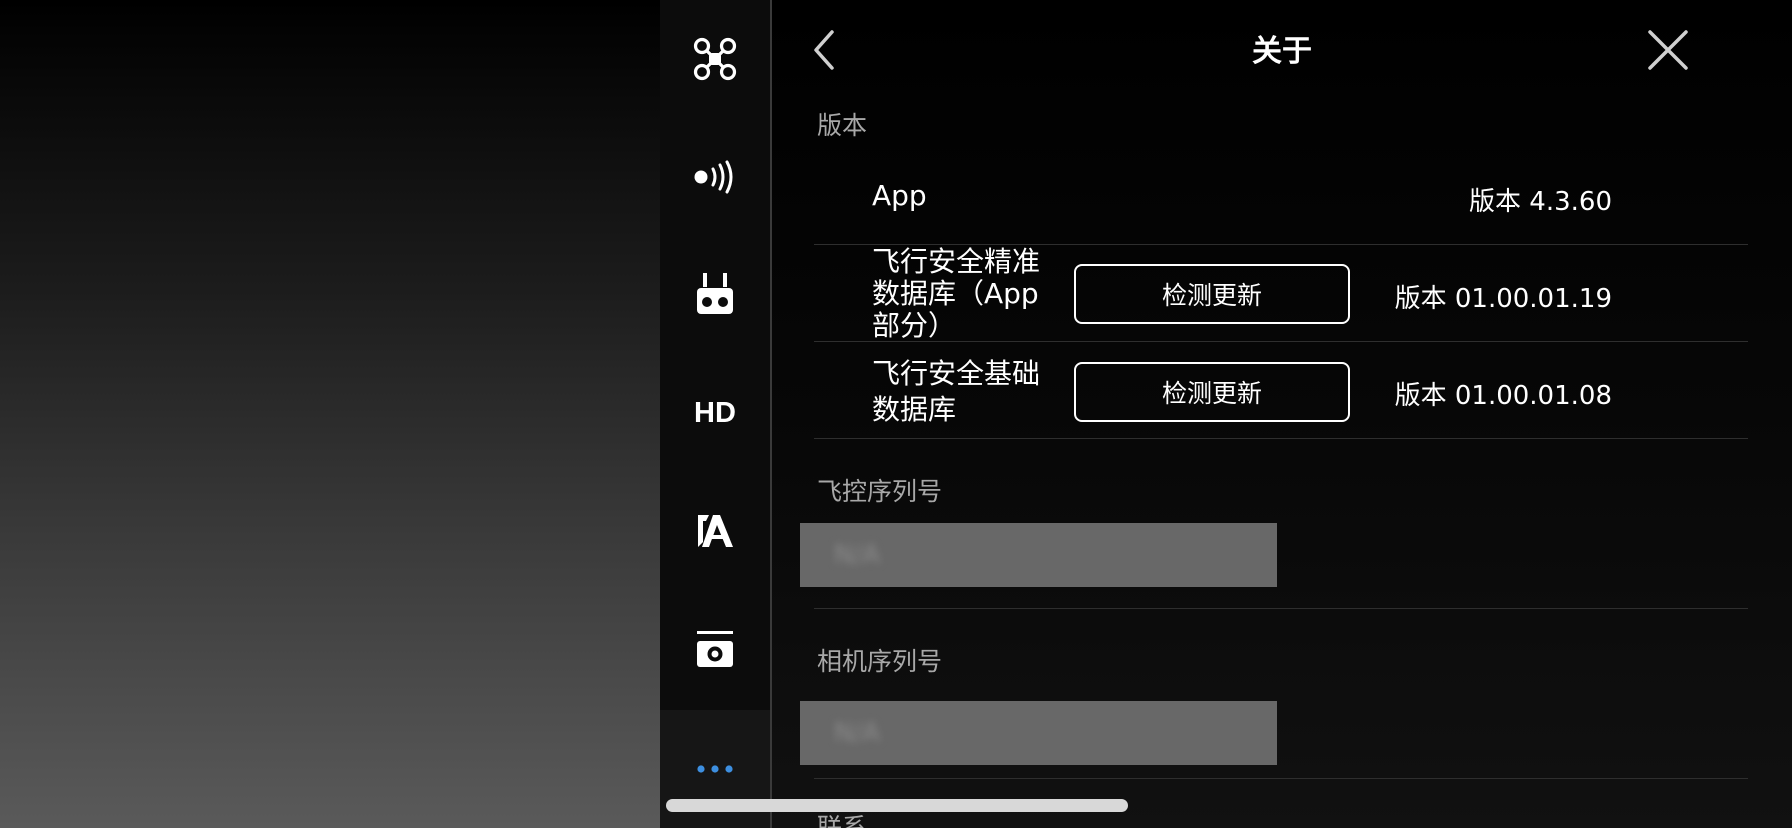 The height and width of the screenshot is (828, 1792). I want to click on settings-rail: HD, so click(715, 414).